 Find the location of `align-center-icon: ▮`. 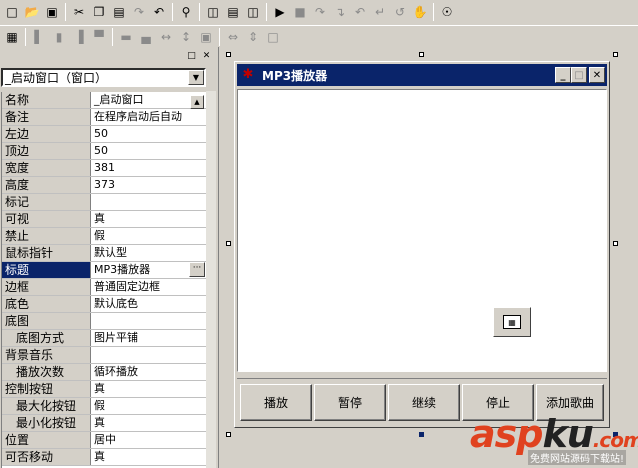

align-center-icon: ▮ is located at coordinates (59, 36).